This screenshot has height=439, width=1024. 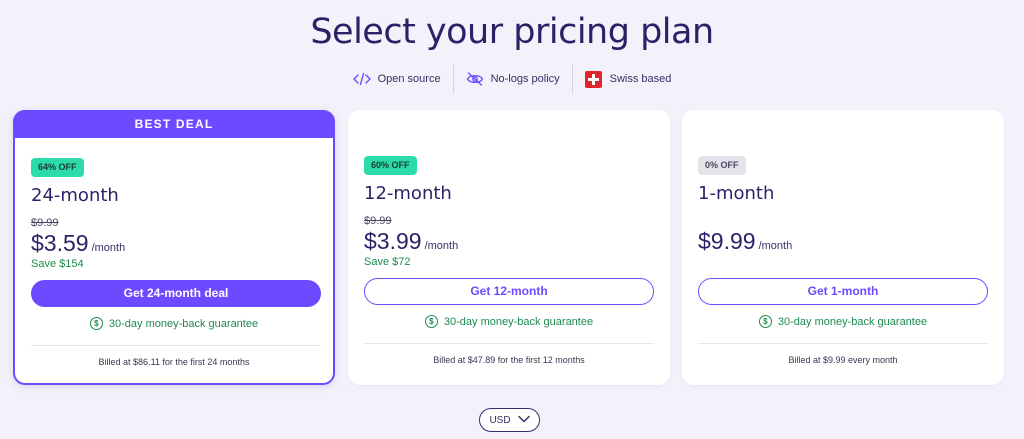 What do you see at coordinates (60, 243) in the screenshot?
I see `price-amount: $3.59` at bounding box center [60, 243].